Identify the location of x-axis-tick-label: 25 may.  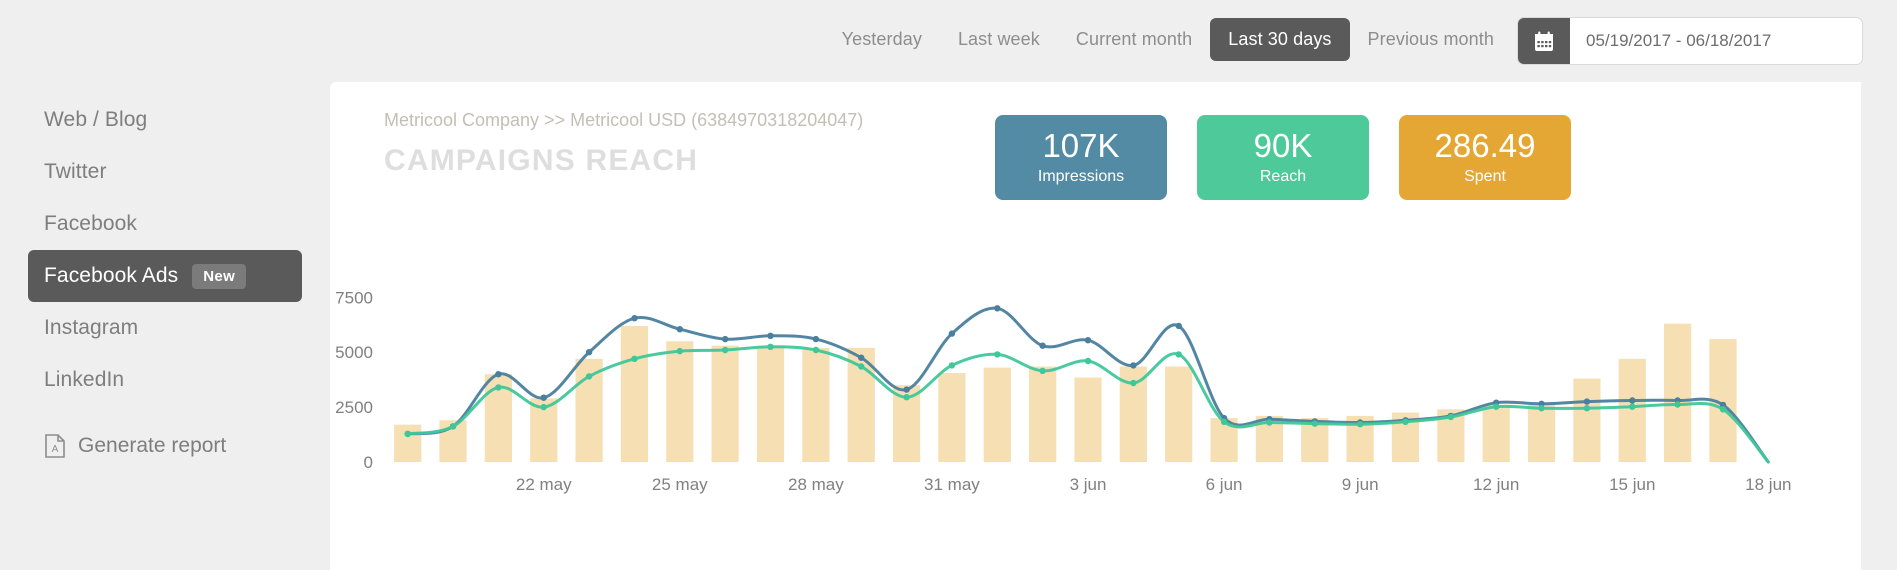
(680, 484).